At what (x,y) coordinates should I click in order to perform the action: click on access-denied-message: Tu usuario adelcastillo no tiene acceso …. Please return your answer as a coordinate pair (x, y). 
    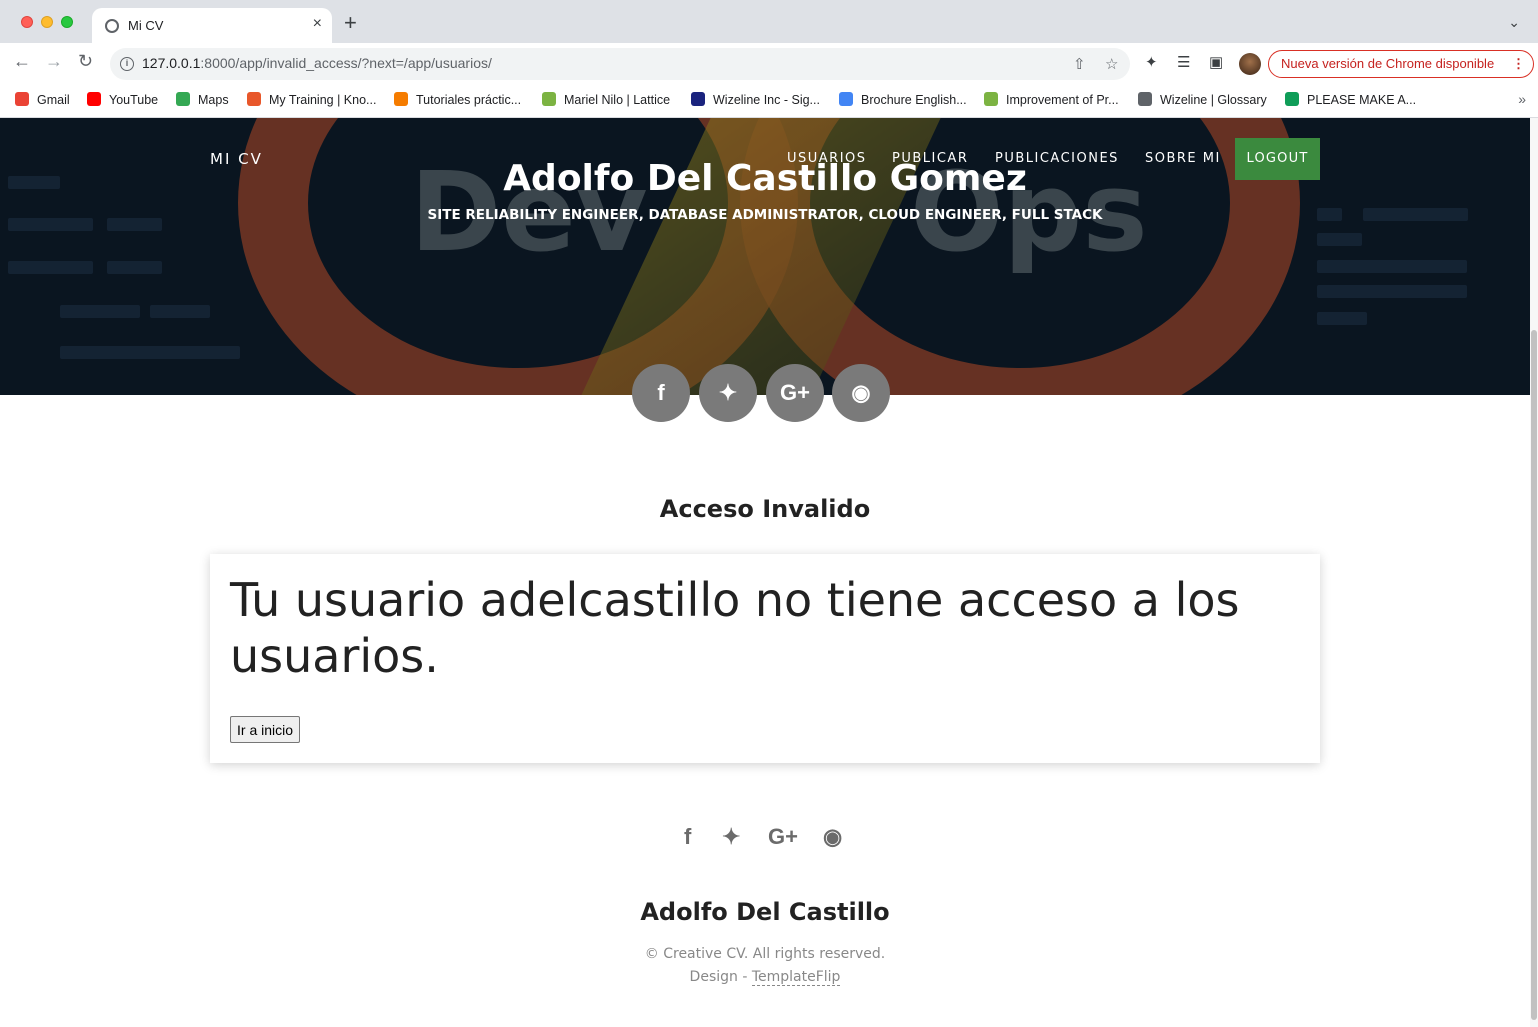
    Looking at the image, I should click on (735, 628).